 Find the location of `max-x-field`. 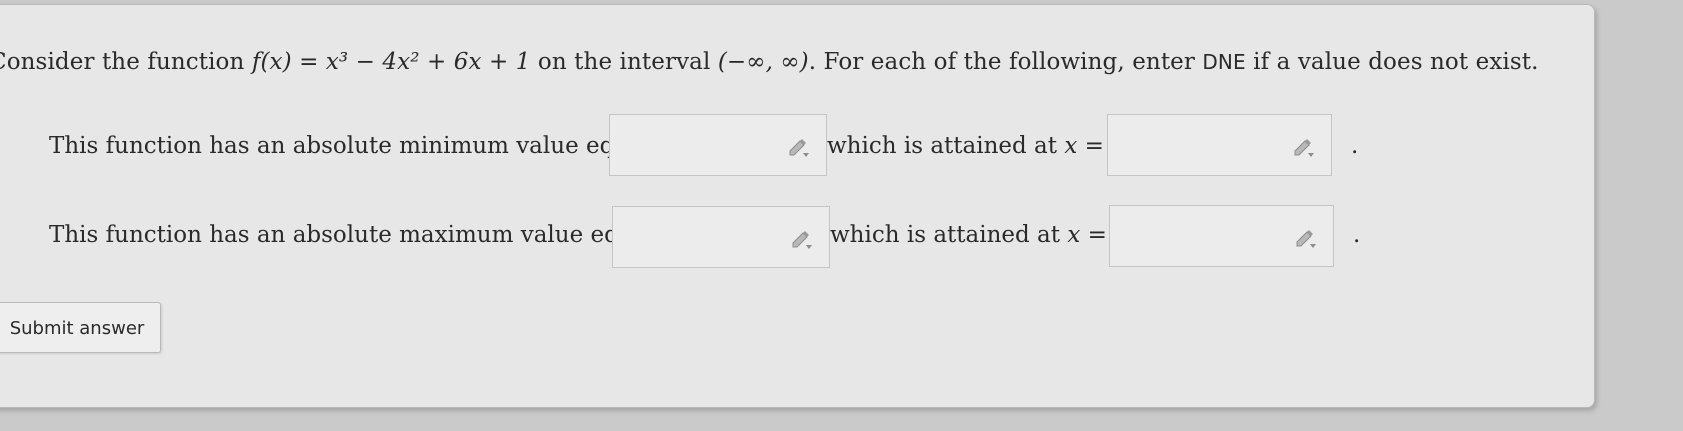

max-x-field is located at coordinates (1221, 236).